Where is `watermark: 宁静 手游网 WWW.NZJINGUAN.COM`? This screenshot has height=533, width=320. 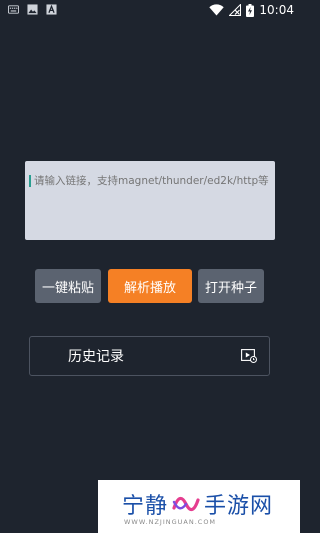 watermark: 宁静 手游网 WWW.NZJINGUAN.COM is located at coordinates (199, 506).